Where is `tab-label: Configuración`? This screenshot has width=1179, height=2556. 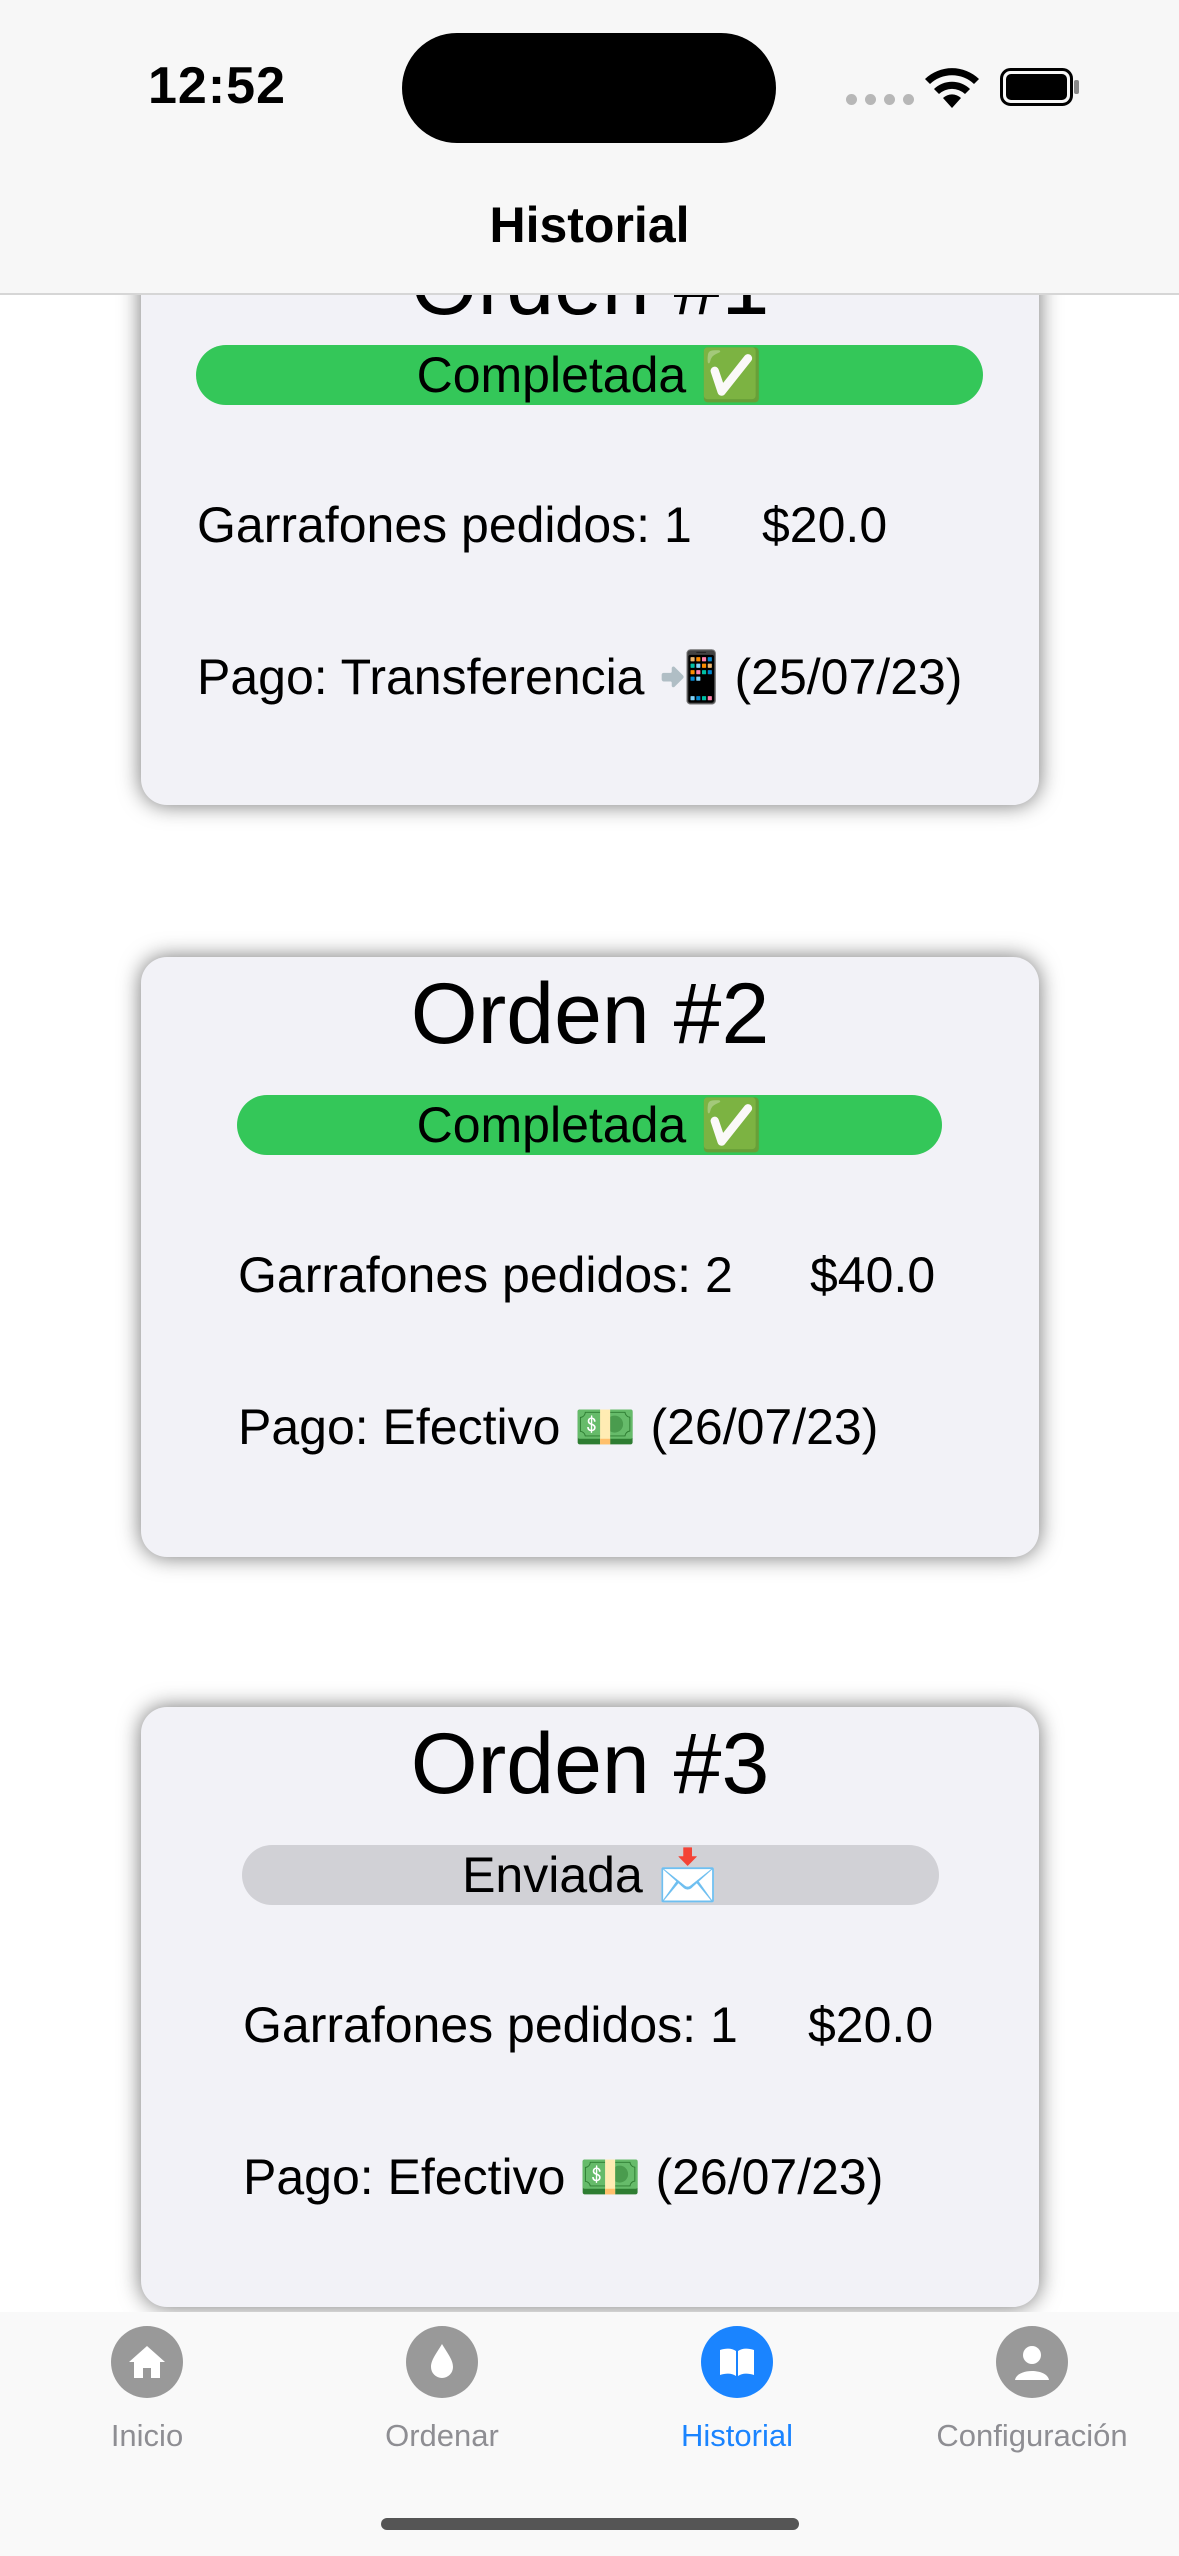
tab-label: Configuración is located at coordinates (1032, 2435).